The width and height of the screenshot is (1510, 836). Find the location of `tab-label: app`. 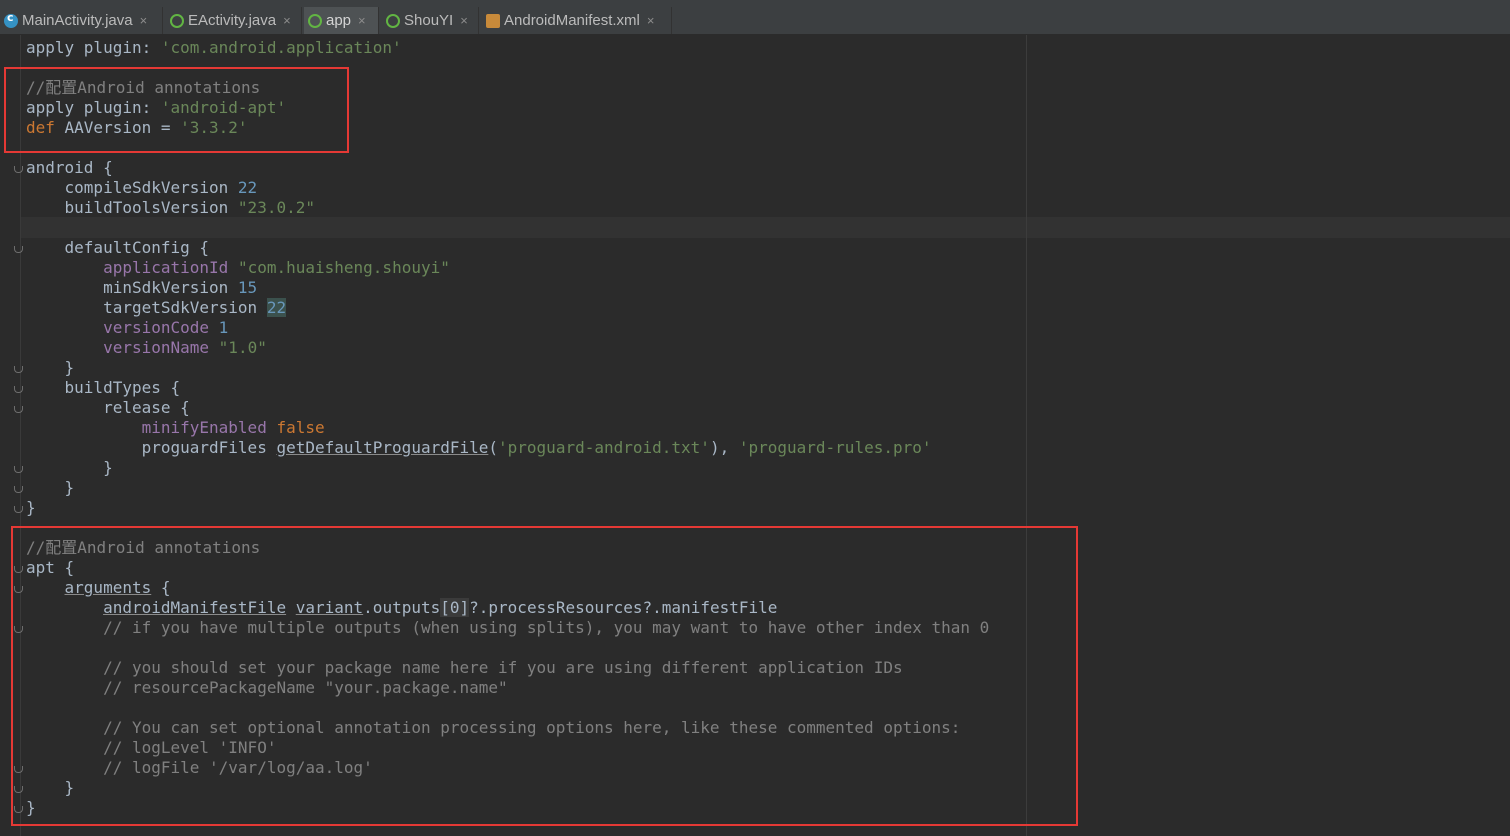

tab-label: app is located at coordinates (339, 20).